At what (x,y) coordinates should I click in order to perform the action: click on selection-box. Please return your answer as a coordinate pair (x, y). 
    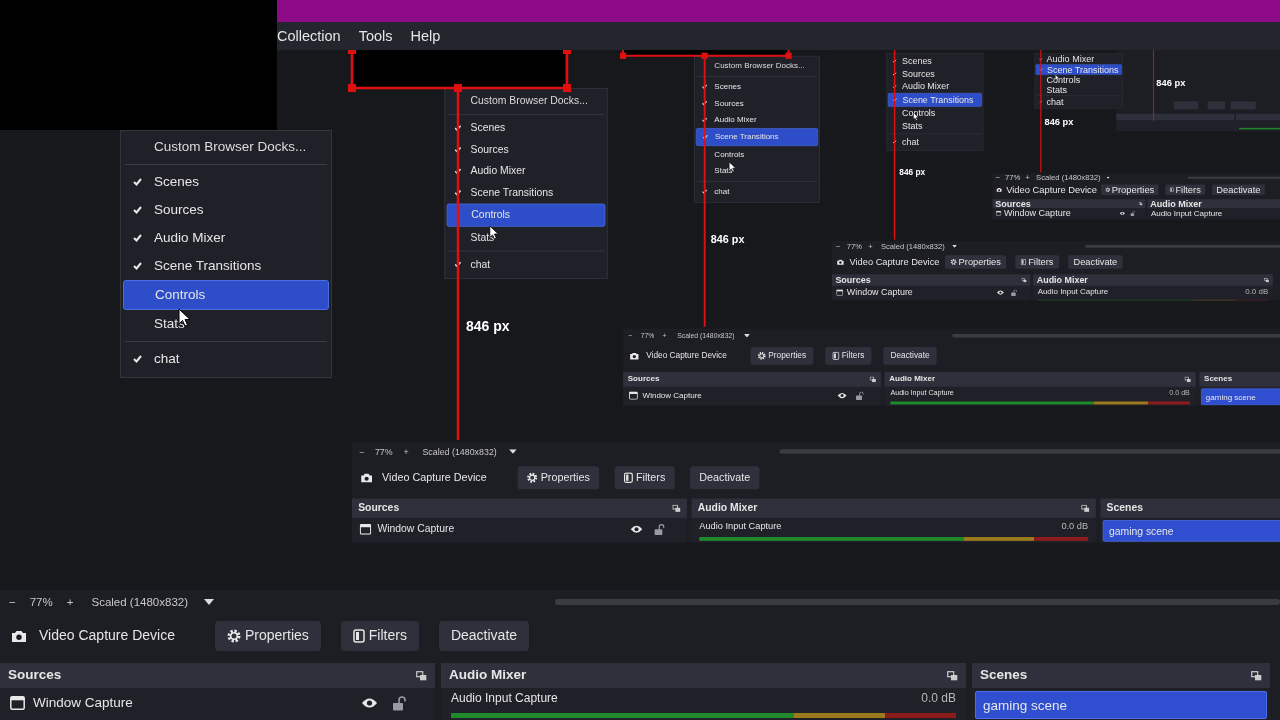
    Looking at the image, I should click on (705, 54).